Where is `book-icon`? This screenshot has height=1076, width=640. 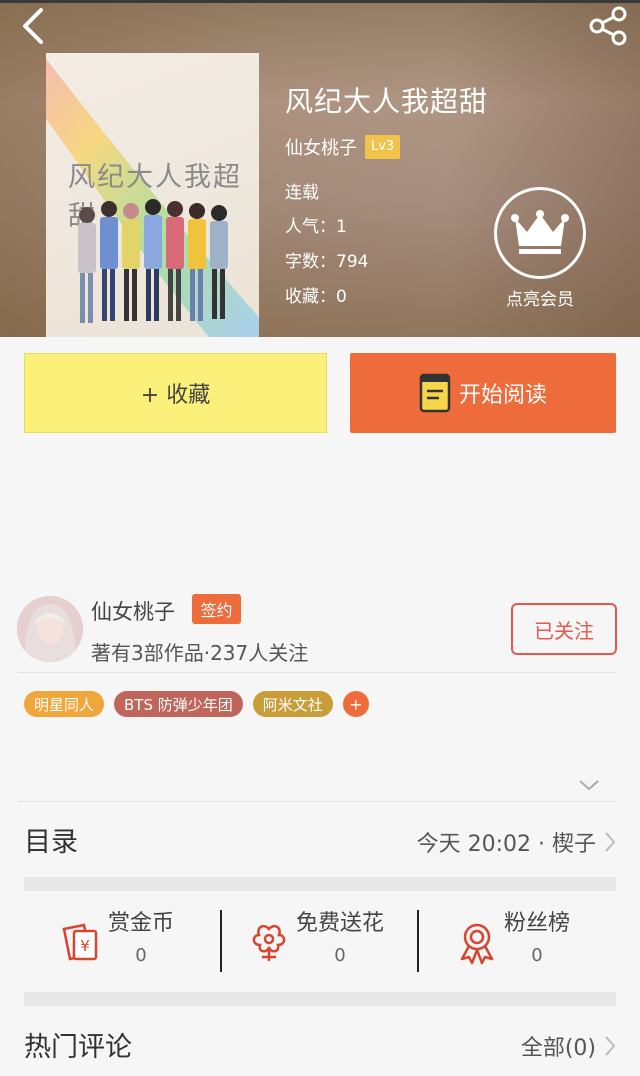 book-icon is located at coordinates (435, 393).